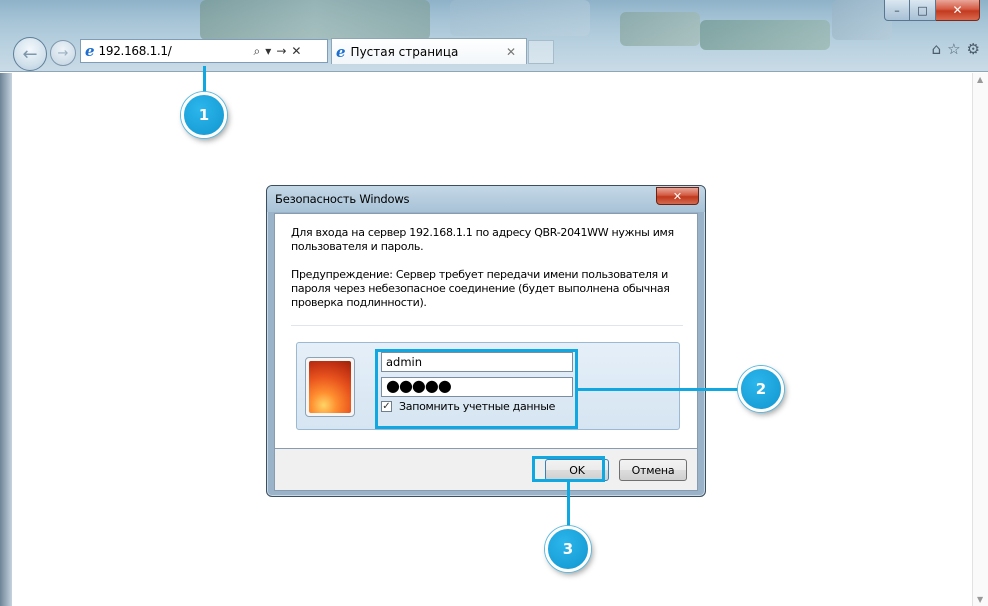  I want to click on forward-arrow-icon: →, so click(63, 53).